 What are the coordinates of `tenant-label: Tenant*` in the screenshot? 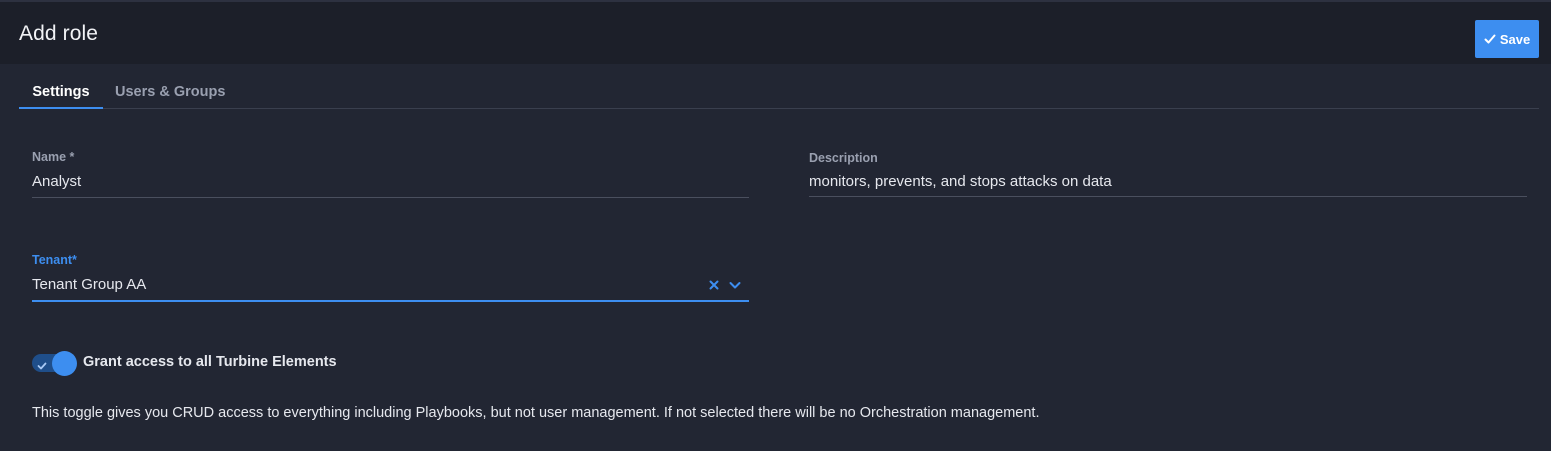 It's located at (54, 260).